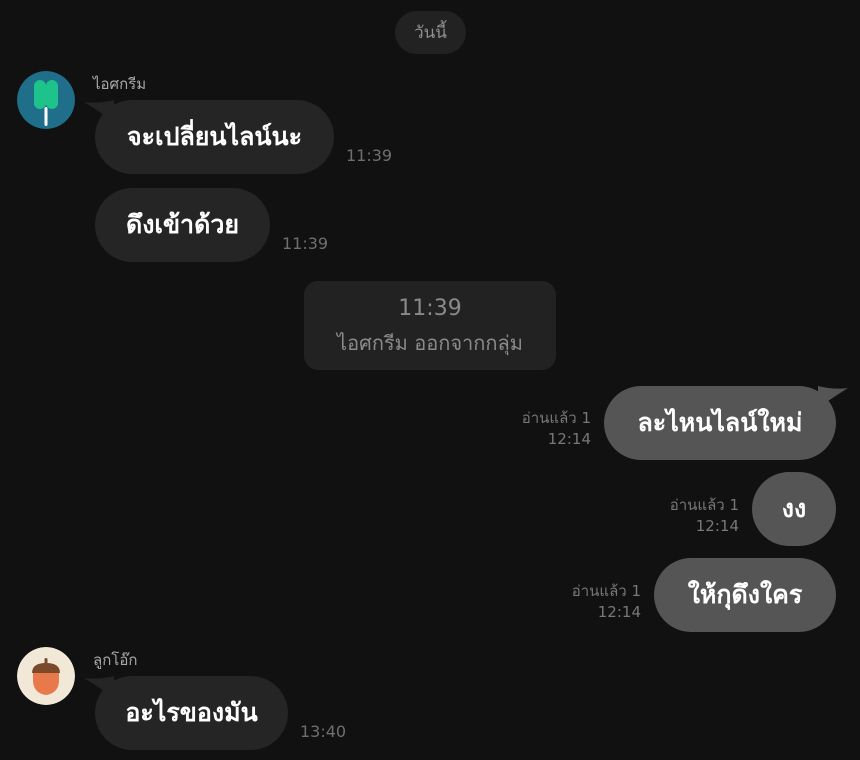  Describe the element at coordinates (720, 423) in the screenshot. I see `message-bubble-3: ละไหนไลน์ใหม่` at that location.